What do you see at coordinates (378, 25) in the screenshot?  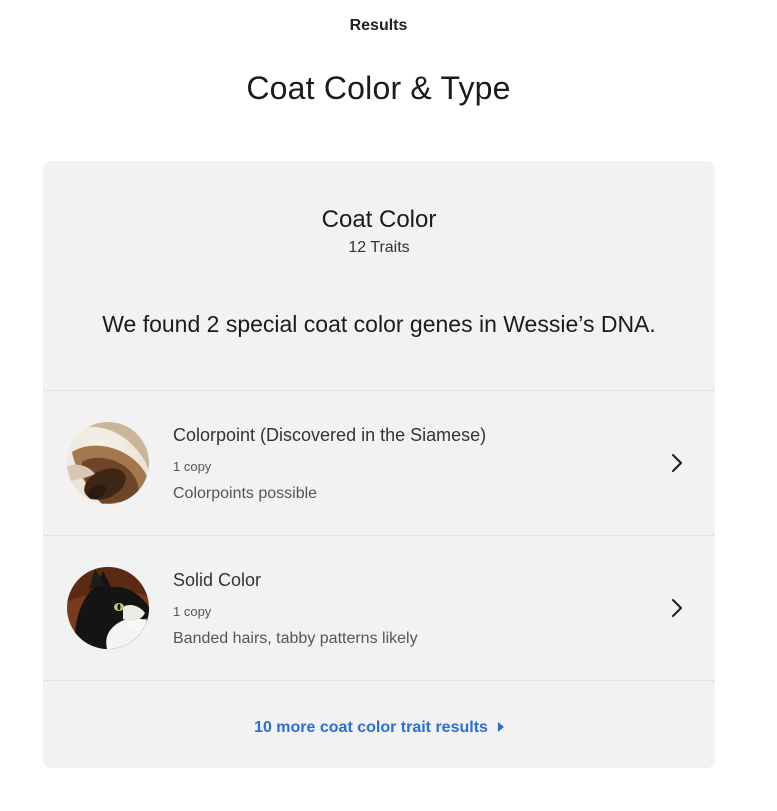 I see `results-tab-label: Results` at bounding box center [378, 25].